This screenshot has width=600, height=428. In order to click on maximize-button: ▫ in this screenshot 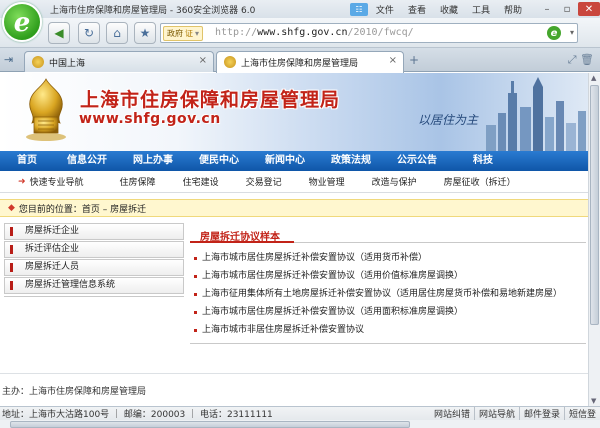, I will do `click(567, 9)`.